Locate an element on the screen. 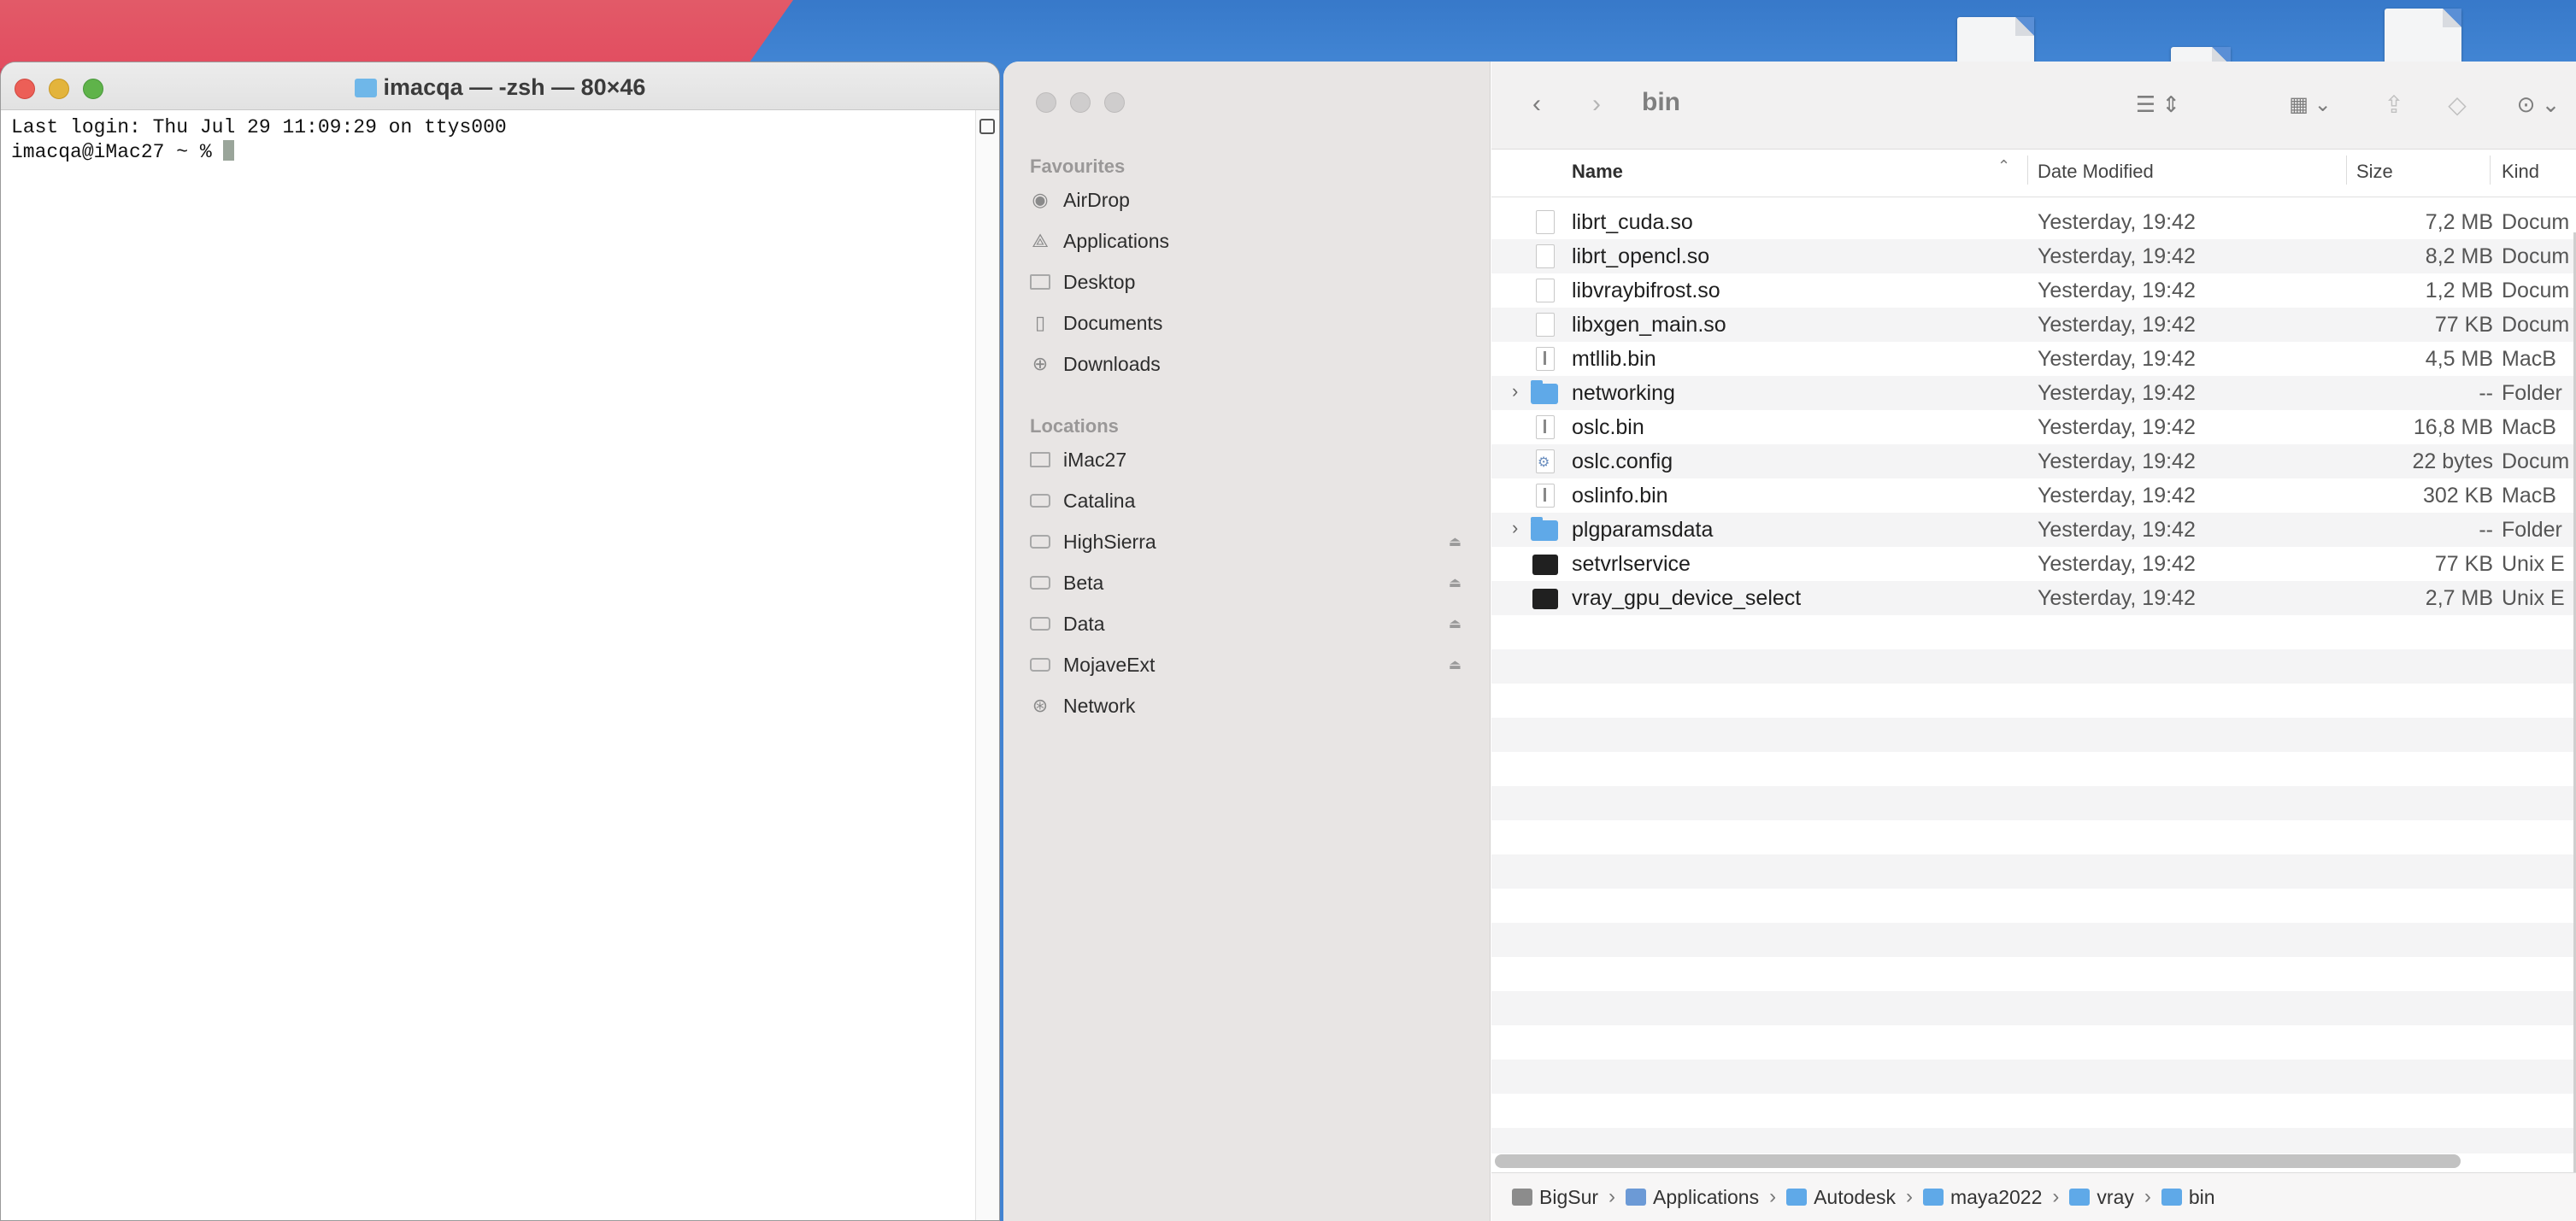 The height and width of the screenshot is (1221, 2576). table-row: mtllib.bin Yesterday, 19:42 4,5 MB MacB is located at coordinates (2033, 359).